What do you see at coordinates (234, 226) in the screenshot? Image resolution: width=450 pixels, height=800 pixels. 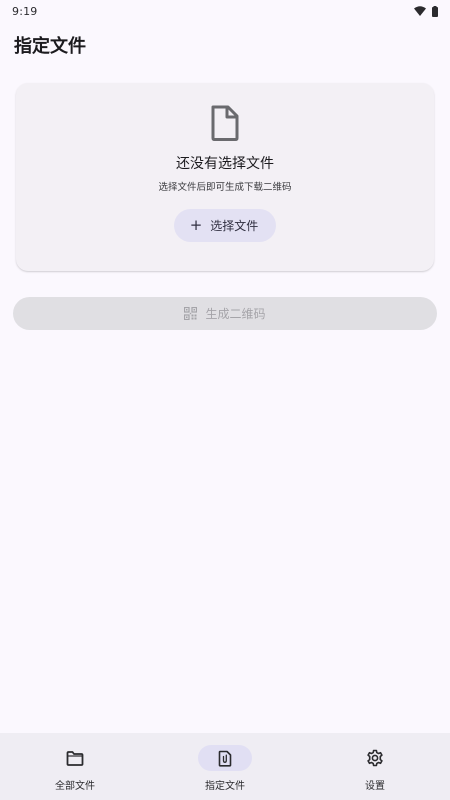 I see `select-file-button-label: 选择文件` at bounding box center [234, 226].